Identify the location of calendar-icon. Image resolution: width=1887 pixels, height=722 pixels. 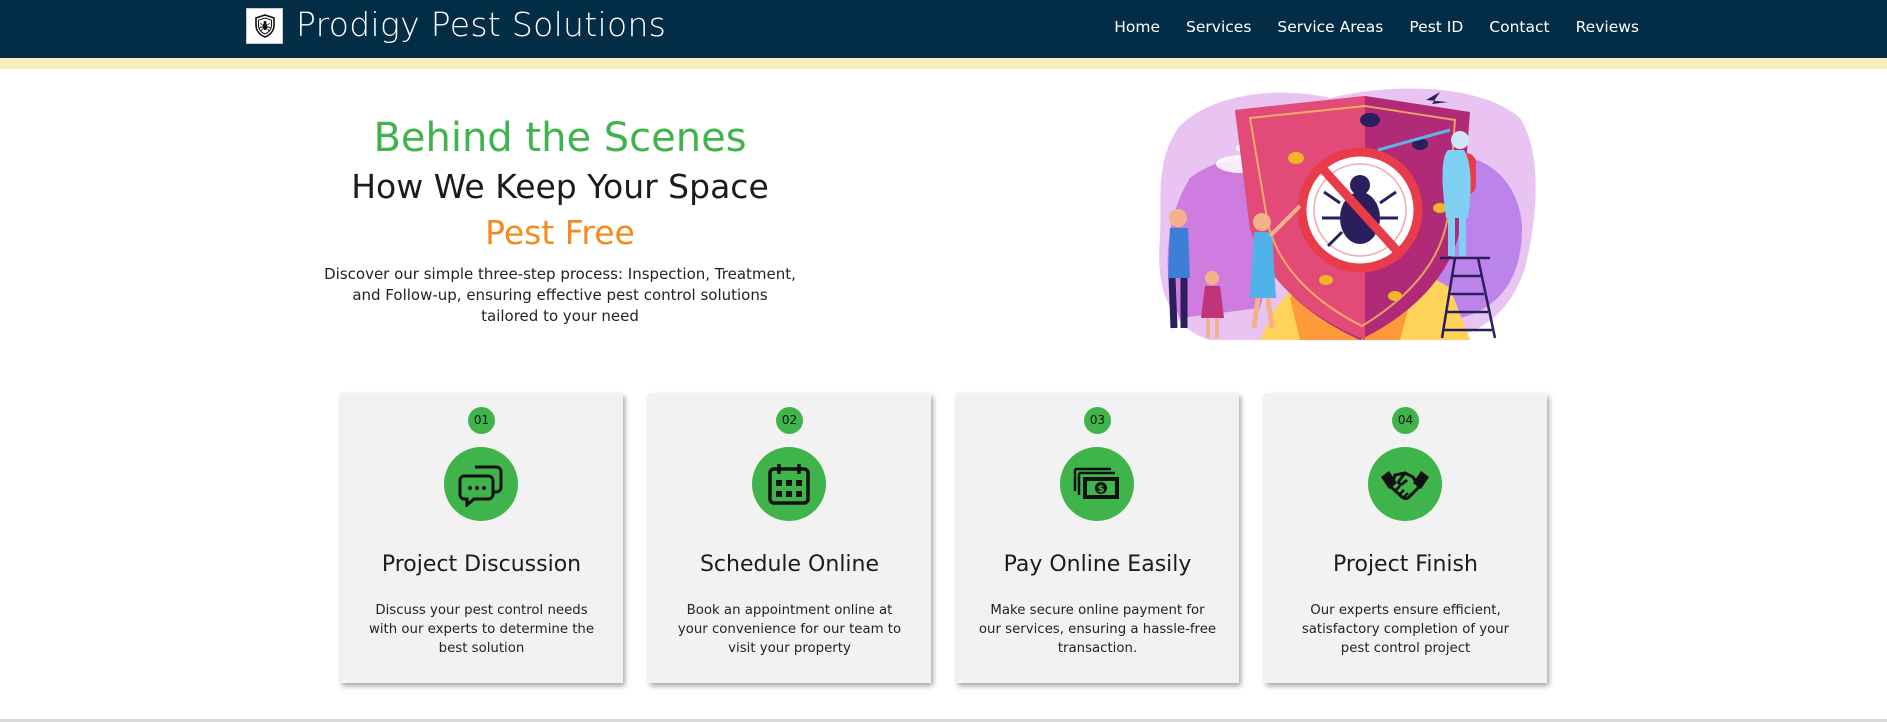
(789, 484).